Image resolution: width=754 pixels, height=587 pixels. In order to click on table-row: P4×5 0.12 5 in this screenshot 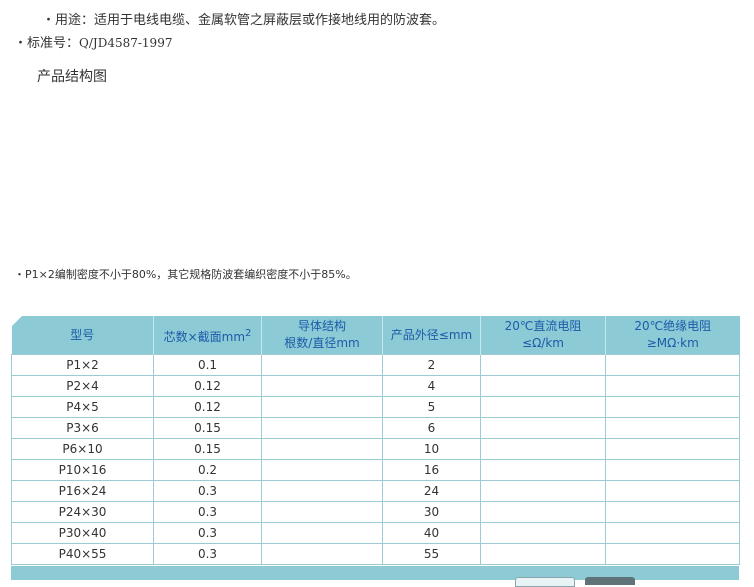, I will do `click(375, 407)`.